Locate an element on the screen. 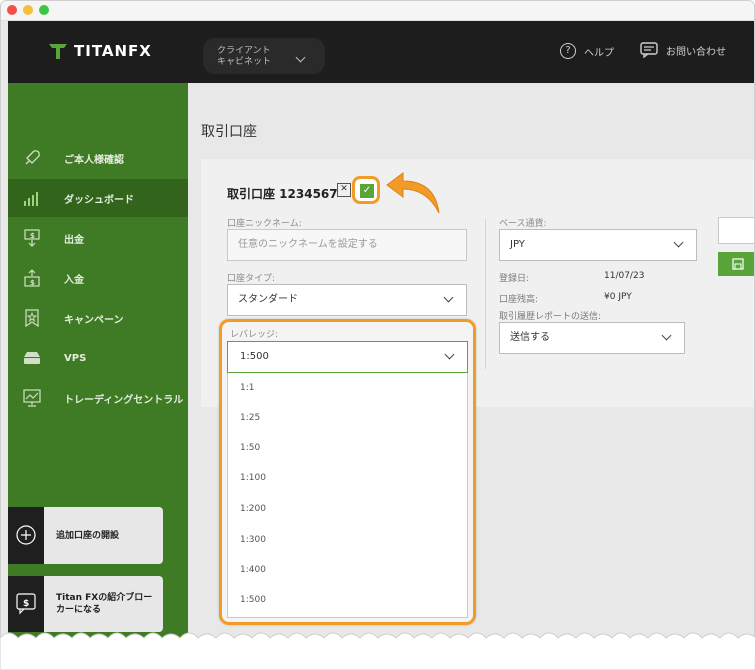 The width and height of the screenshot is (755, 670). titanfx-logo: TITANFX is located at coordinates (100, 51).